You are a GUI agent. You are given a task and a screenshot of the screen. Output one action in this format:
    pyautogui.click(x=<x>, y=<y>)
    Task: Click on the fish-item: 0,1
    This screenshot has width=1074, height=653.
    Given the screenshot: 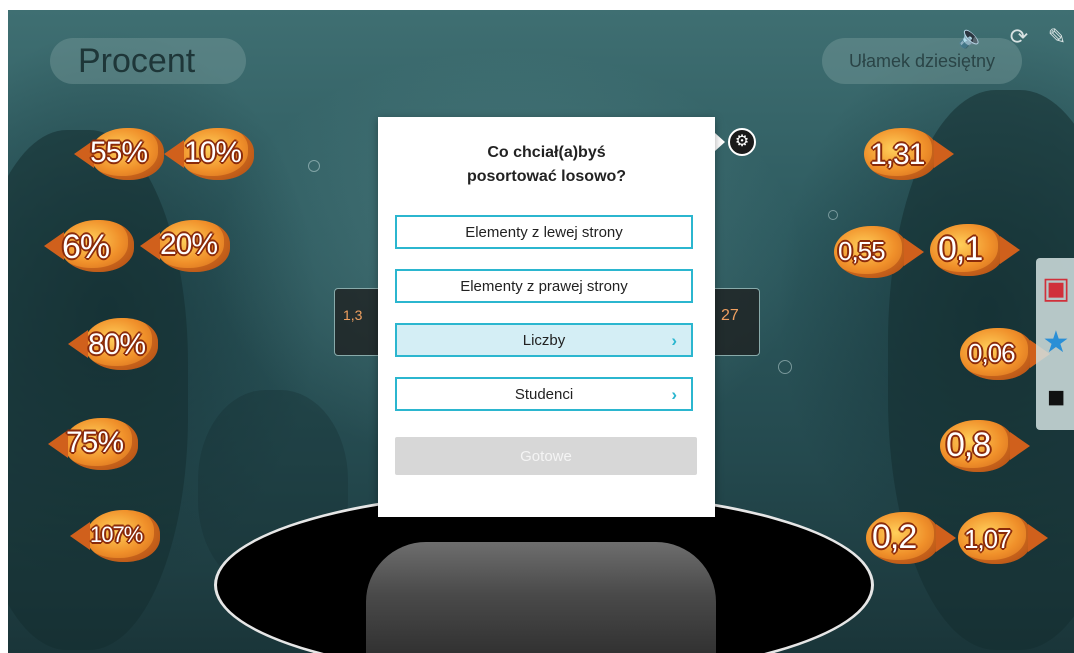 What is the action you would take?
    pyautogui.click(x=975, y=252)
    